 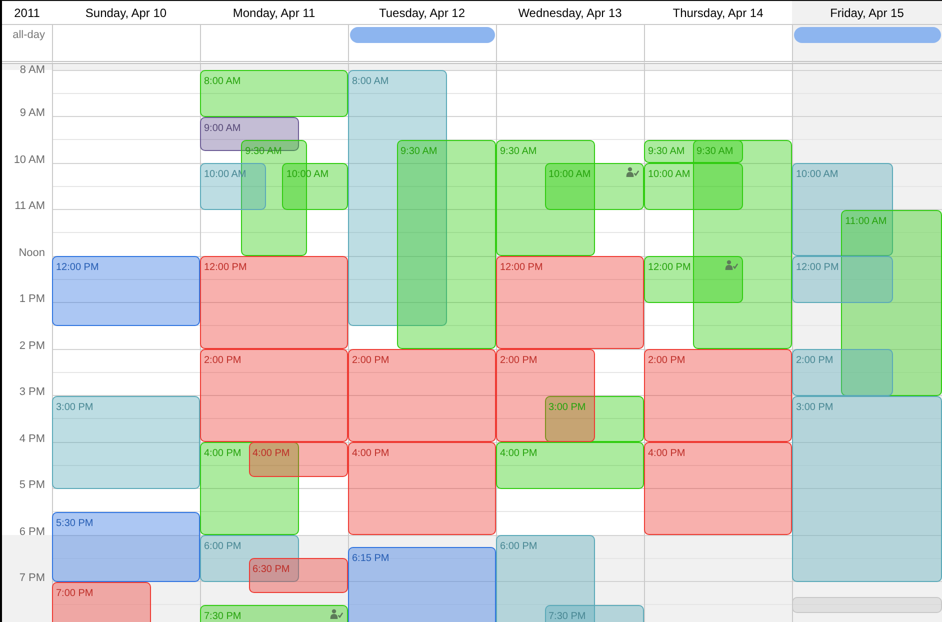 What do you see at coordinates (422, 13) in the screenshot?
I see `day-header: Tuesday, Apr 12` at bounding box center [422, 13].